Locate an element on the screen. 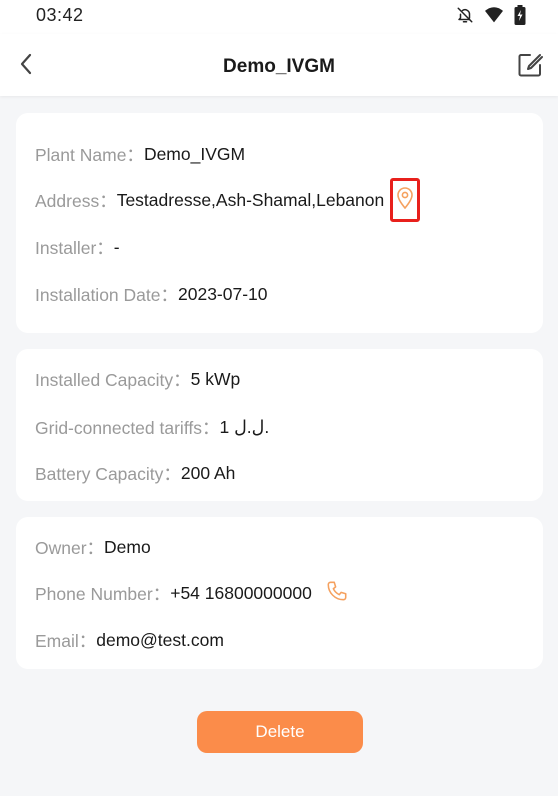 Image resolution: width=558 pixels, height=796 pixels. battery-capacity-row: Battery Capacity： 200 Ah is located at coordinates (135, 473).